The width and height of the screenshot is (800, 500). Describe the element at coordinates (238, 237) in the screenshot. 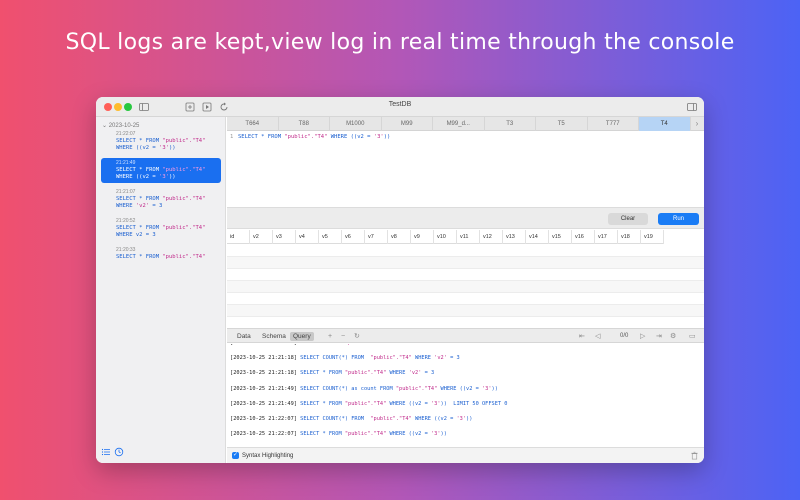

I see `column-header-id: id` at that location.